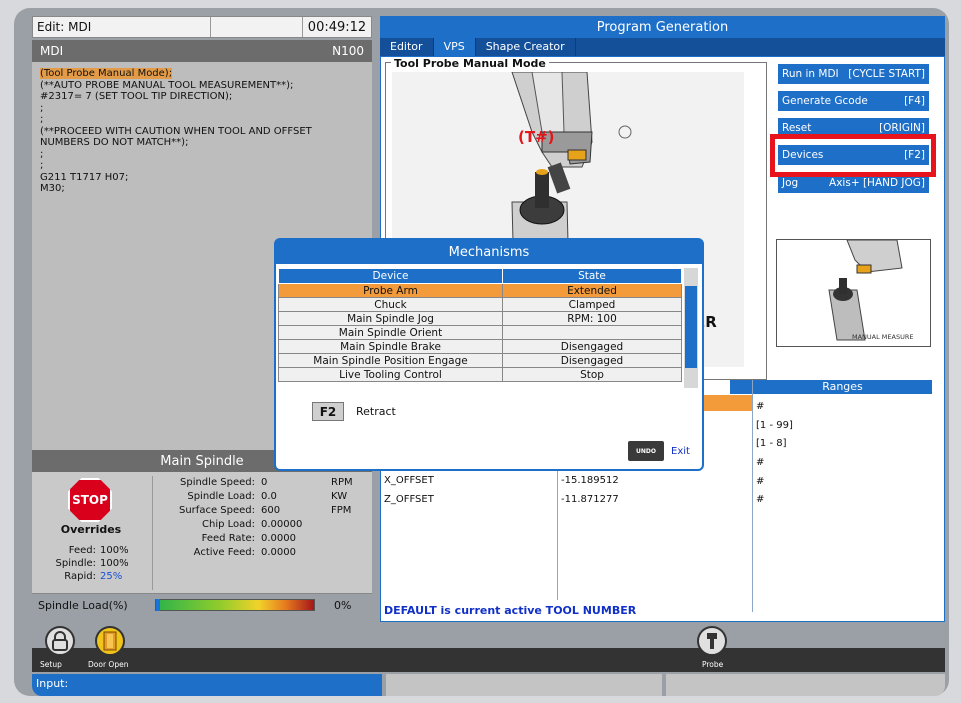  I want to click on retract-label: Retract, so click(376, 411).